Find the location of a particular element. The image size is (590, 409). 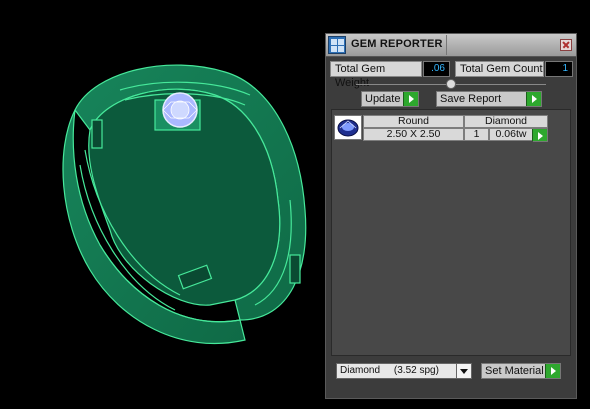

total-gem-count-label: Total Gem Count is located at coordinates (499, 69).